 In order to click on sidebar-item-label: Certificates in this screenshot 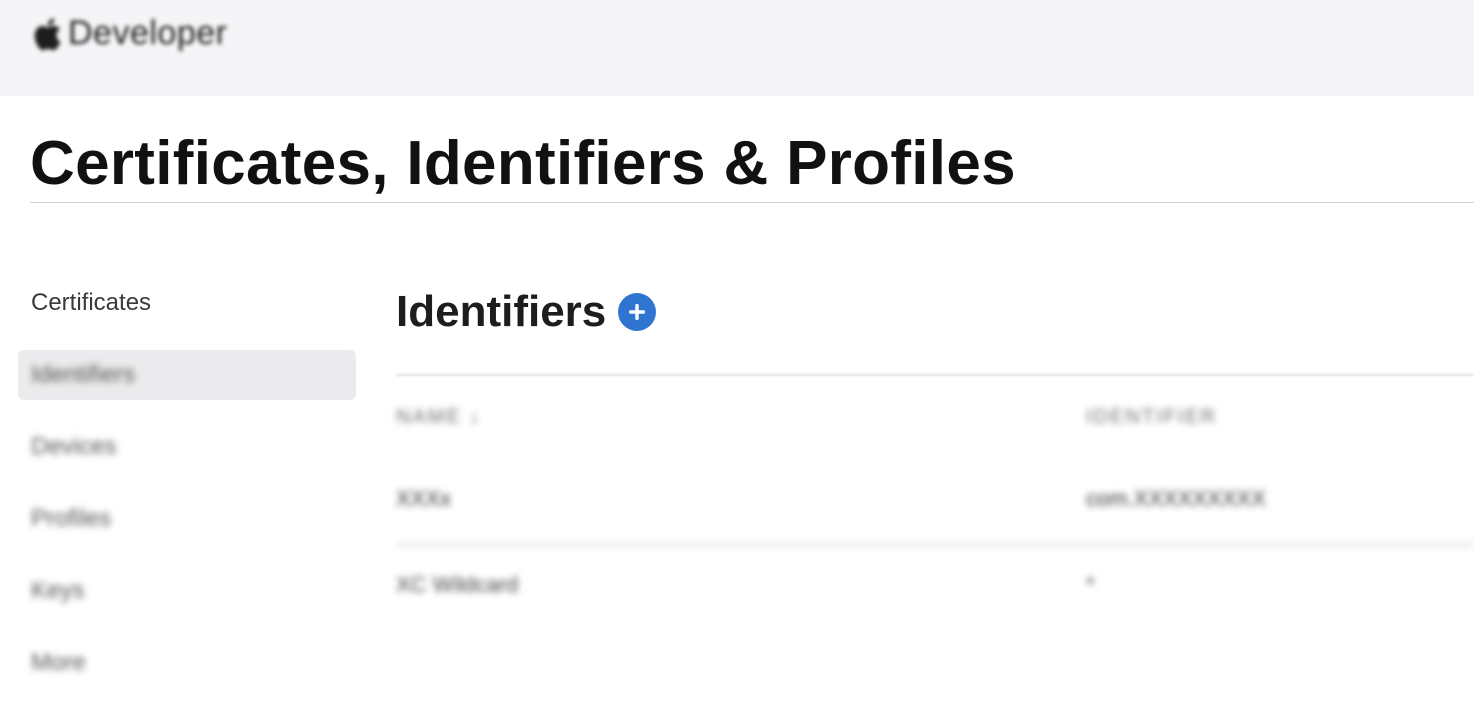, I will do `click(91, 302)`.